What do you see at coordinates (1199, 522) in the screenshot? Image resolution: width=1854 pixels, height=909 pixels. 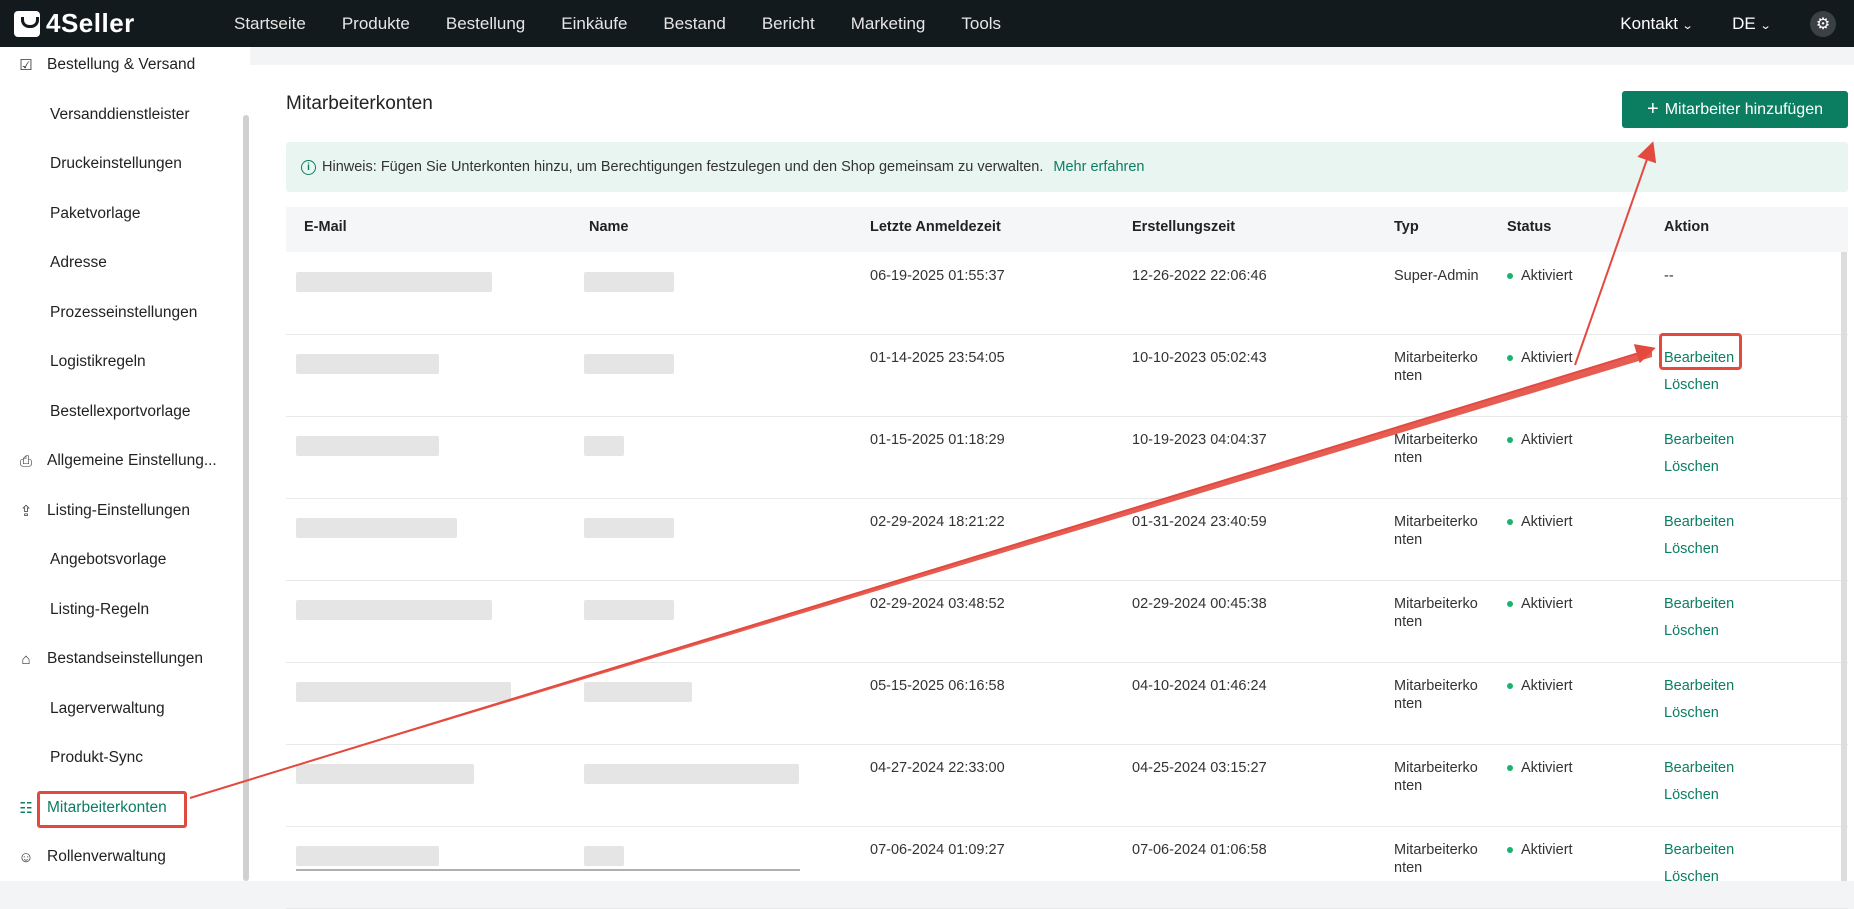 I see `created-cell: 01-31-2024 23:40:59` at bounding box center [1199, 522].